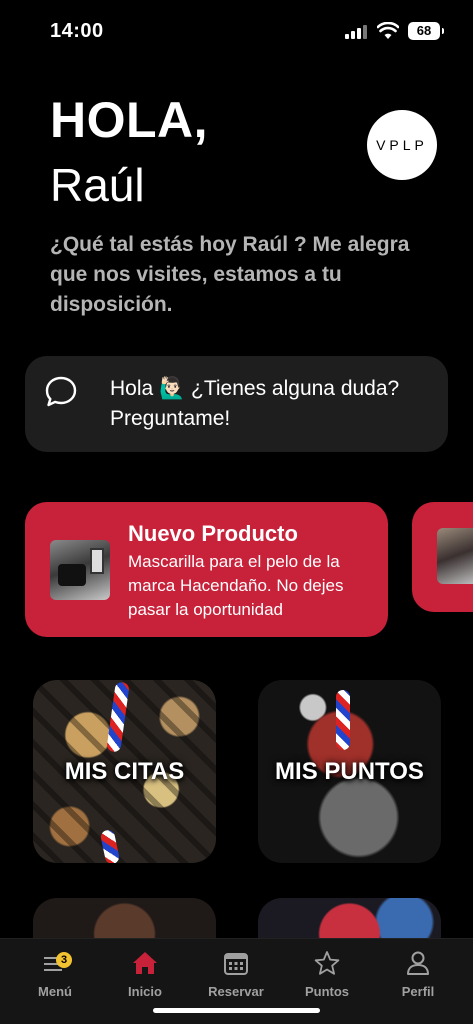  What do you see at coordinates (388, 30) in the screenshot?
I see `wifi-icon` at bounding box center [388, 30].